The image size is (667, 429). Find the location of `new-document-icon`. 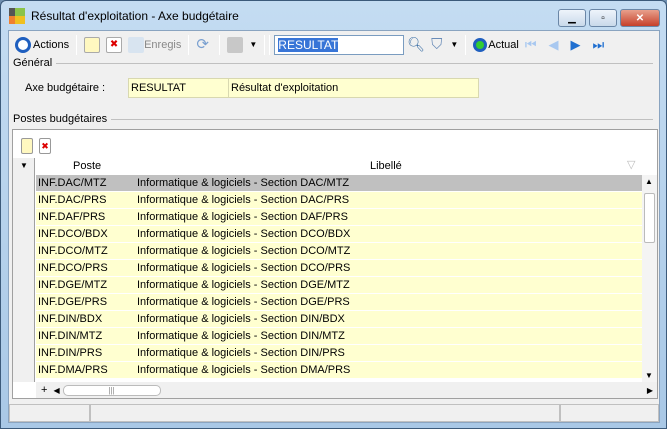

new-document-icon is located at coordinates (92, 44).